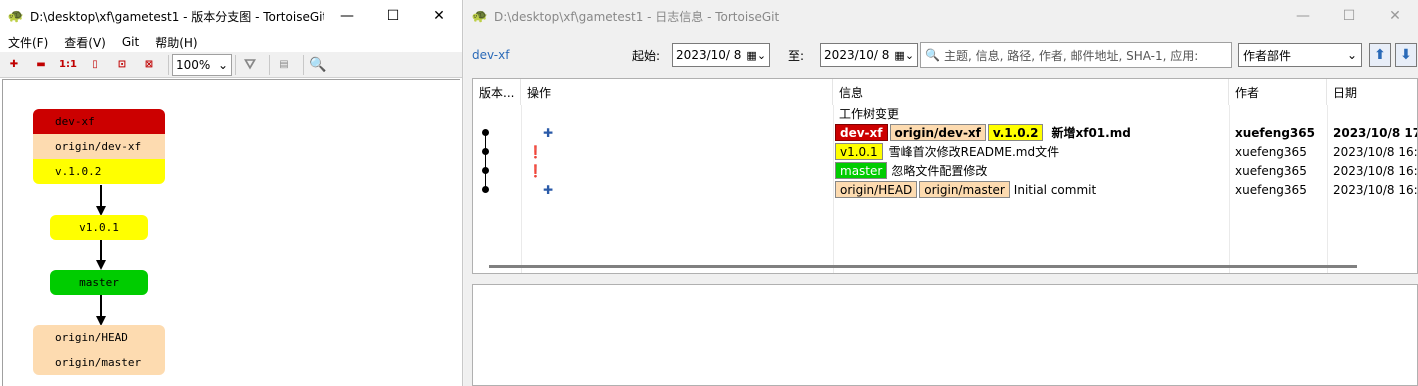 Image resolution: width=1418 pixels, height=386 pixels. What do you see at coordinates (1055, 189) in the screenshot?
I see `row-message: Initial commit` at bounding box center [1055, 189].